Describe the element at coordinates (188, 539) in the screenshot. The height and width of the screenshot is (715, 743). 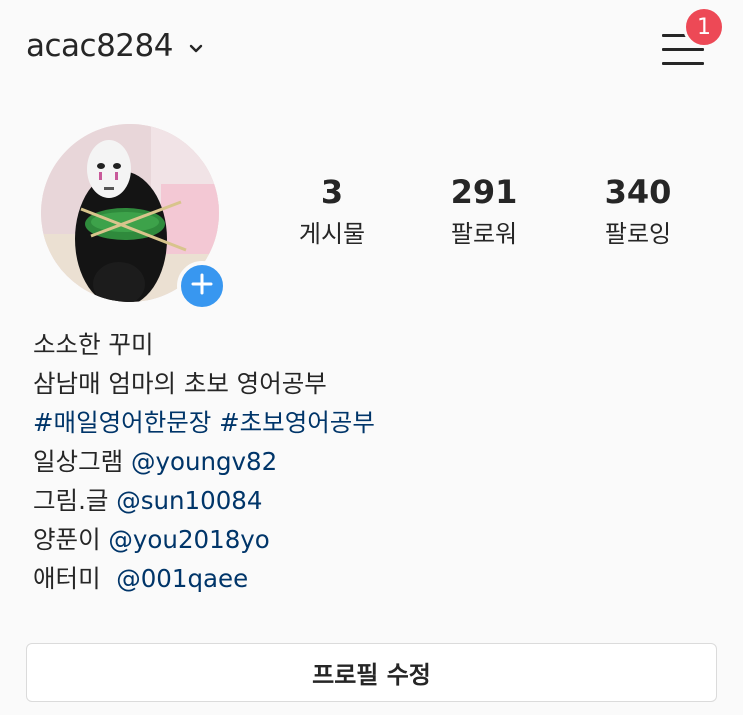
I see `mention-link: @you2018yo` at that location.